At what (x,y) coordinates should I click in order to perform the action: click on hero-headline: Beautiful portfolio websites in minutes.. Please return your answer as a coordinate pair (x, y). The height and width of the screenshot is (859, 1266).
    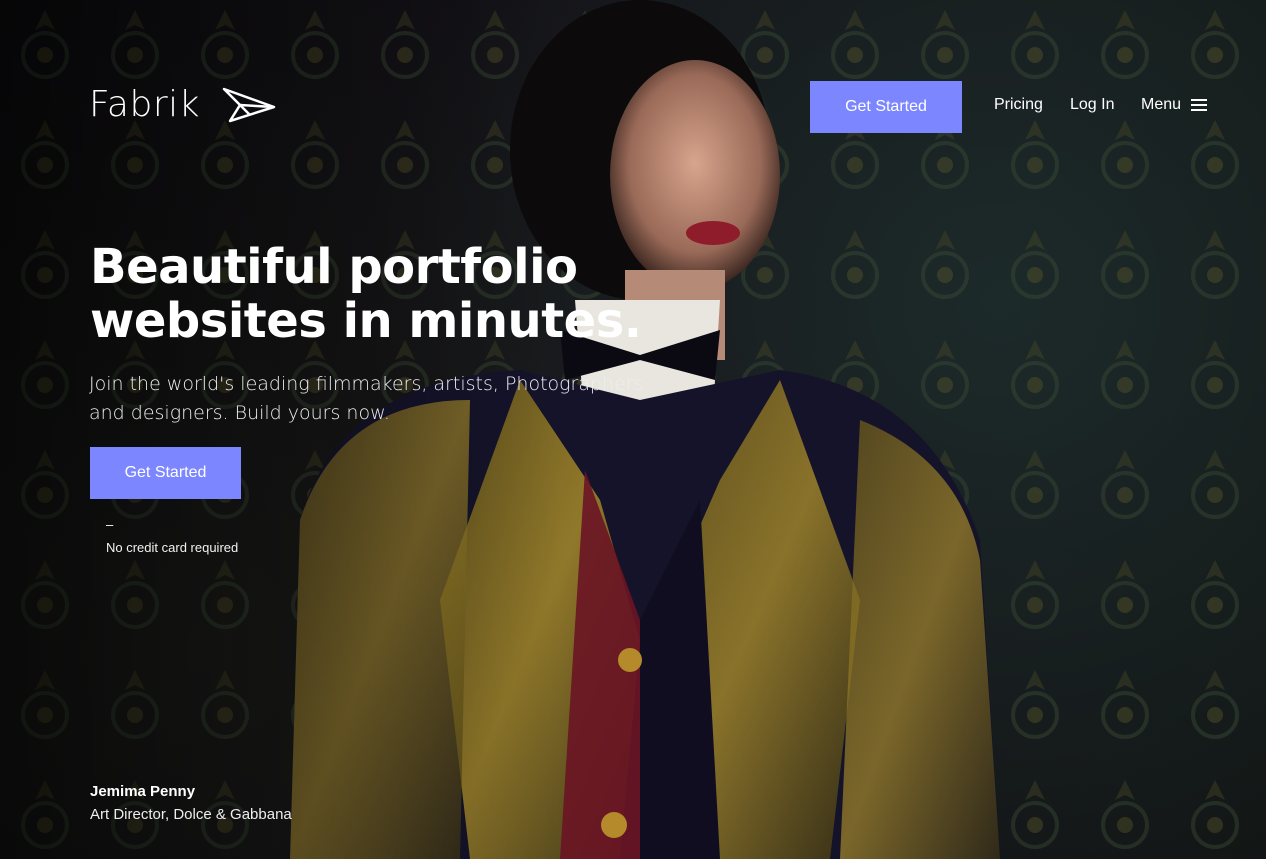
    Looking at the image, I should click on (390, 294).